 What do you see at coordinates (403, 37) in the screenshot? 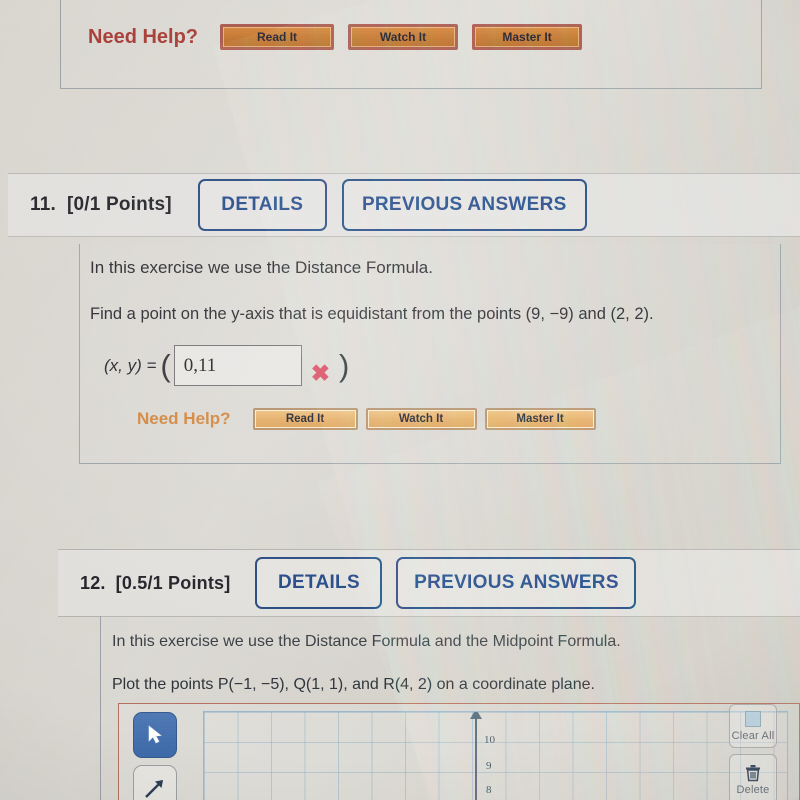
I see `watch-it-button-top: Watch It` at bounding box center [403, 37].